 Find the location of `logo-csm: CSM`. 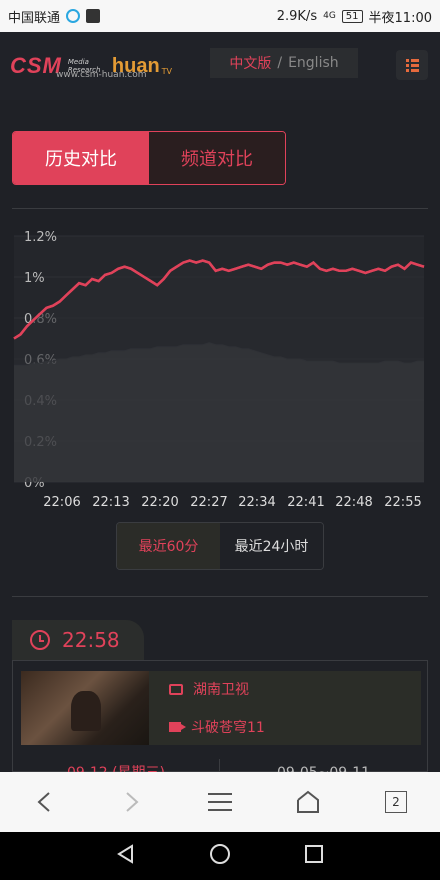

logo-csm: CSM is located at coordinates (36, 65).